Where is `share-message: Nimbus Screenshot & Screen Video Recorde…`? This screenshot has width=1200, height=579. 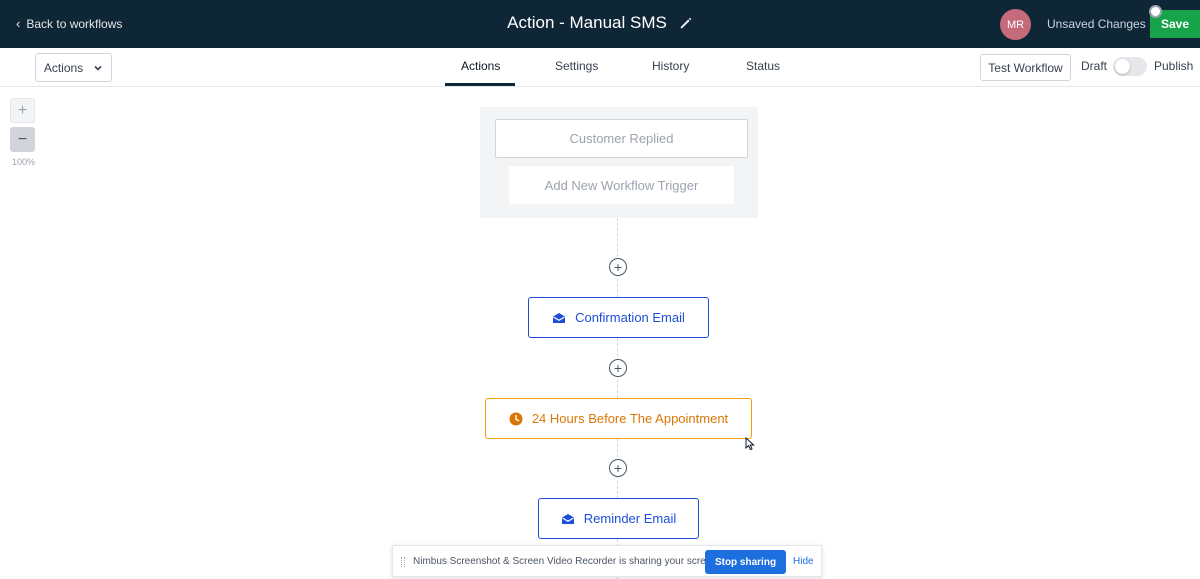
share-message: Nimbus Screenshot & Screen Video Recorde… is located at coordinates (566, 561).